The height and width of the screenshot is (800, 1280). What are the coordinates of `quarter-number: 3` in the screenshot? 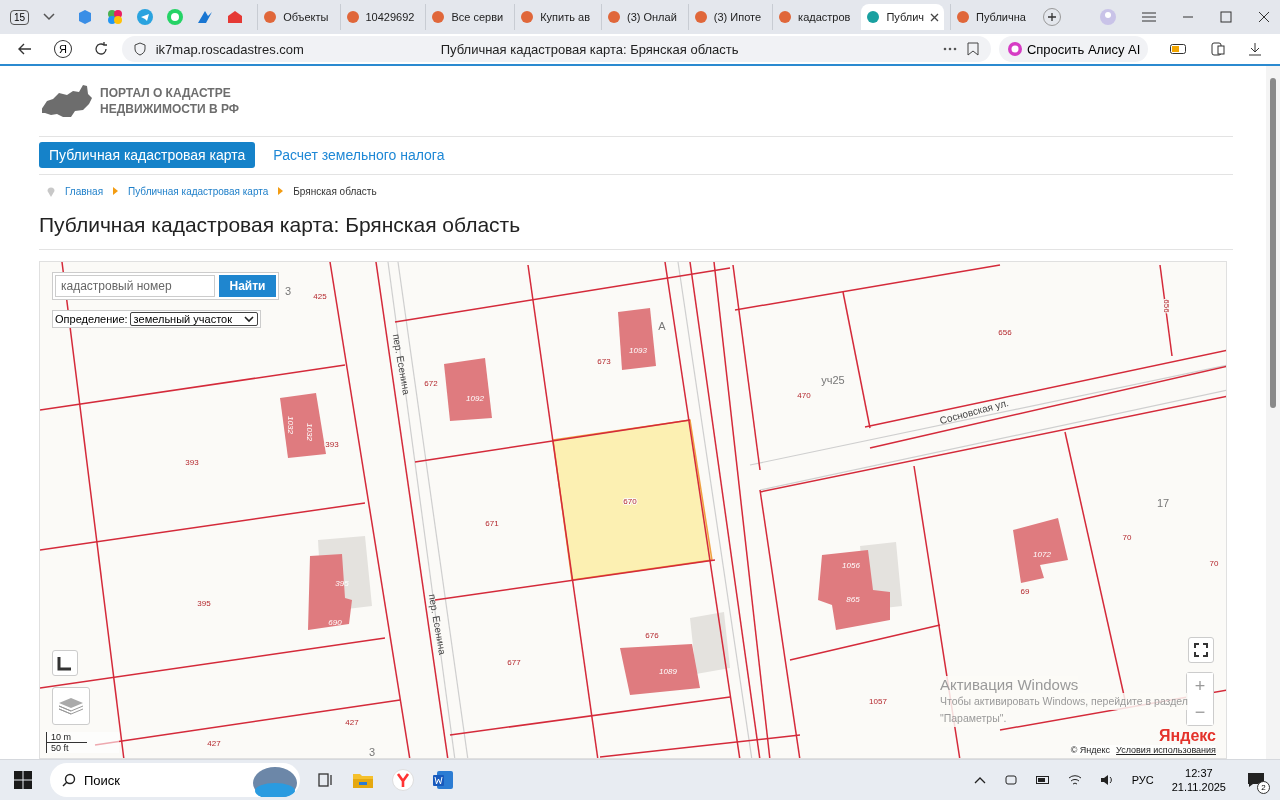 It's located at (288, 291).